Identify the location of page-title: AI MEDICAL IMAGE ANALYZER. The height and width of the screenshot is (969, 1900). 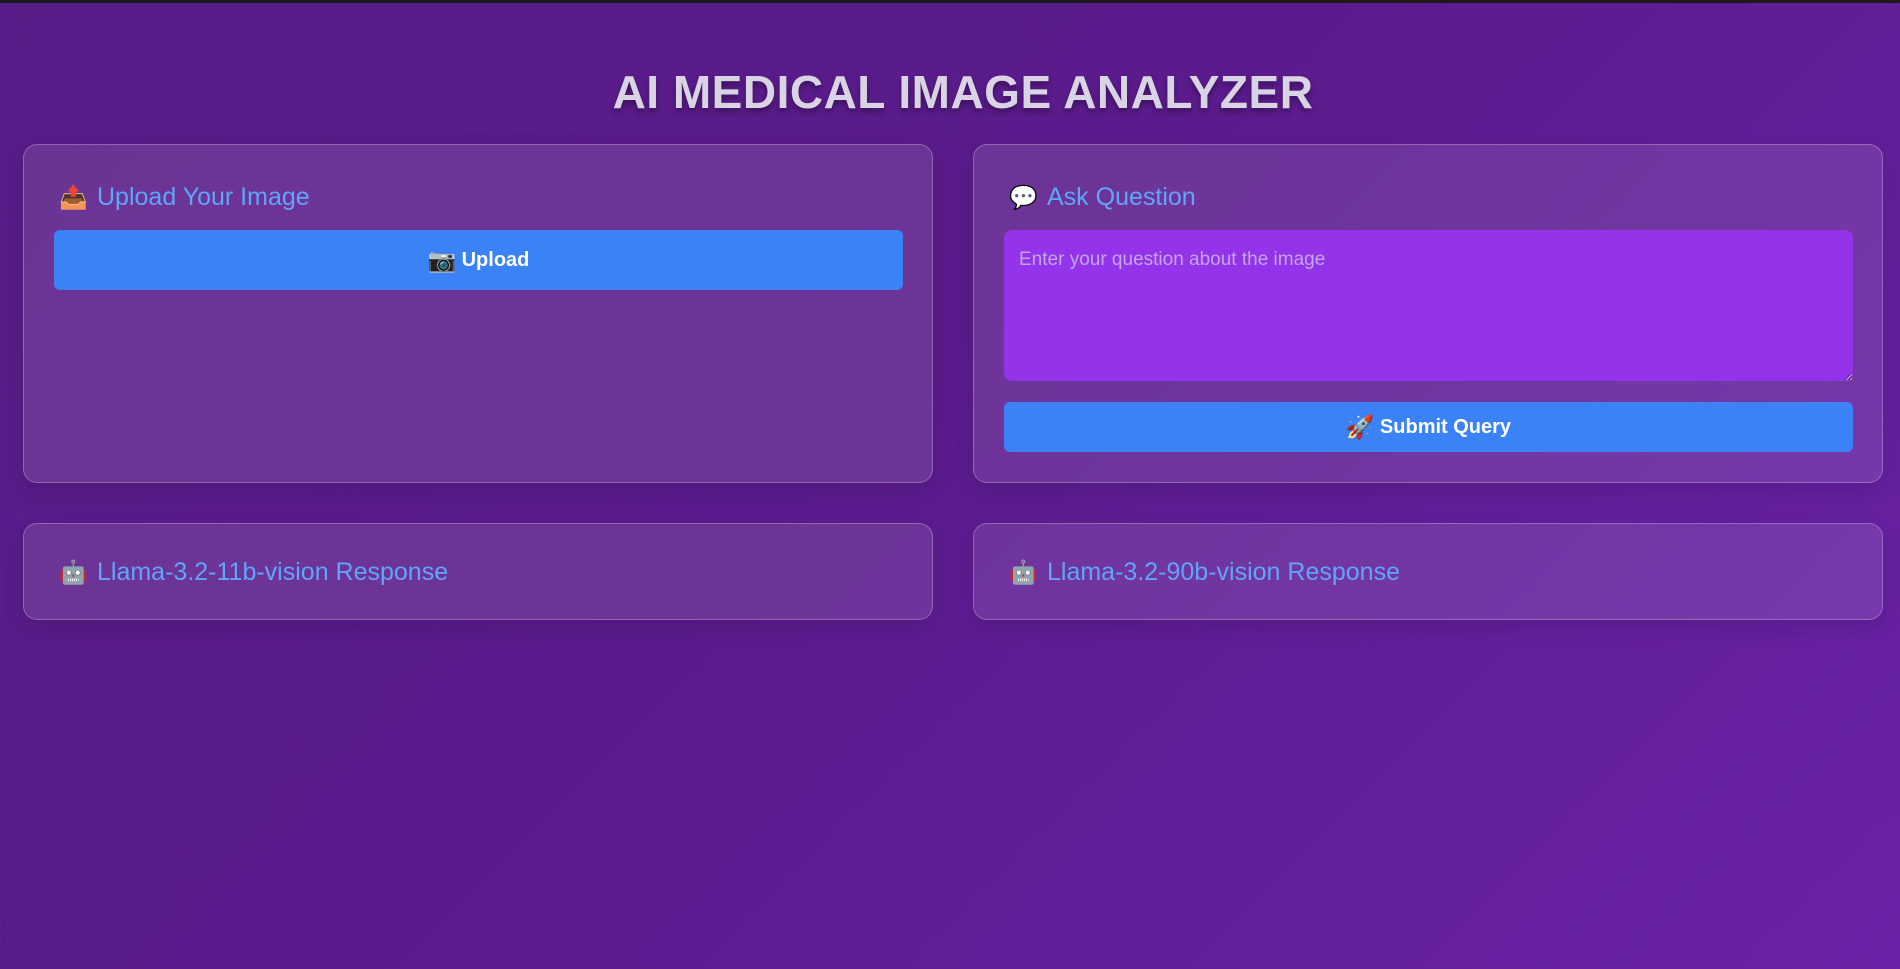
(963, 91).